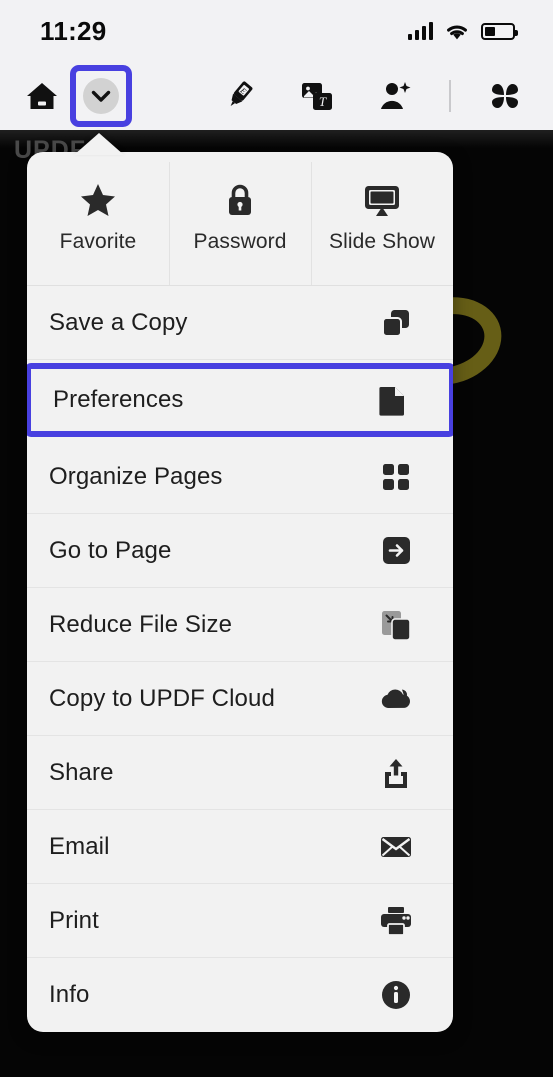 Image resolution: width=553 pixels, height=1077 pixels. I want to click on svg-text: T, so click(323, 101).